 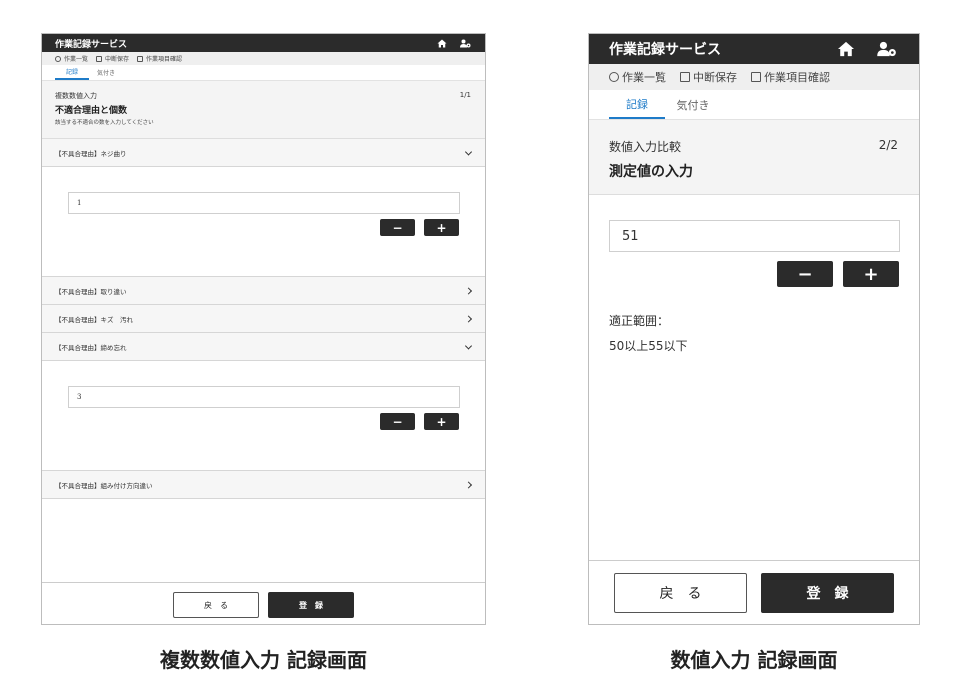 I want to click on range-value: 50以上55以下, so click(x=648, y=346).